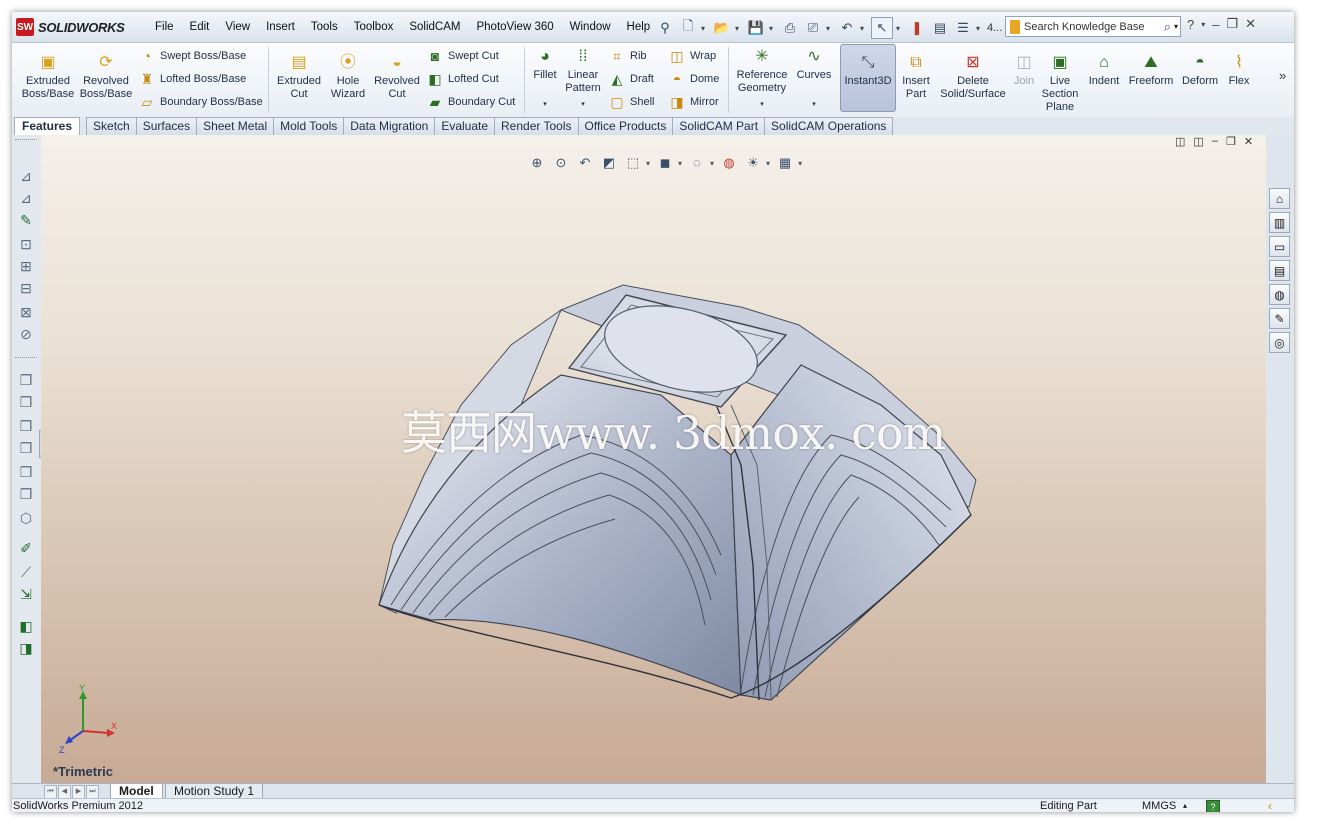 This screenshot has height=828, width=1319. Describe the element at coordinates (111, 126) in the screenshot. I see `tab-sketch: Sketch` at that location.